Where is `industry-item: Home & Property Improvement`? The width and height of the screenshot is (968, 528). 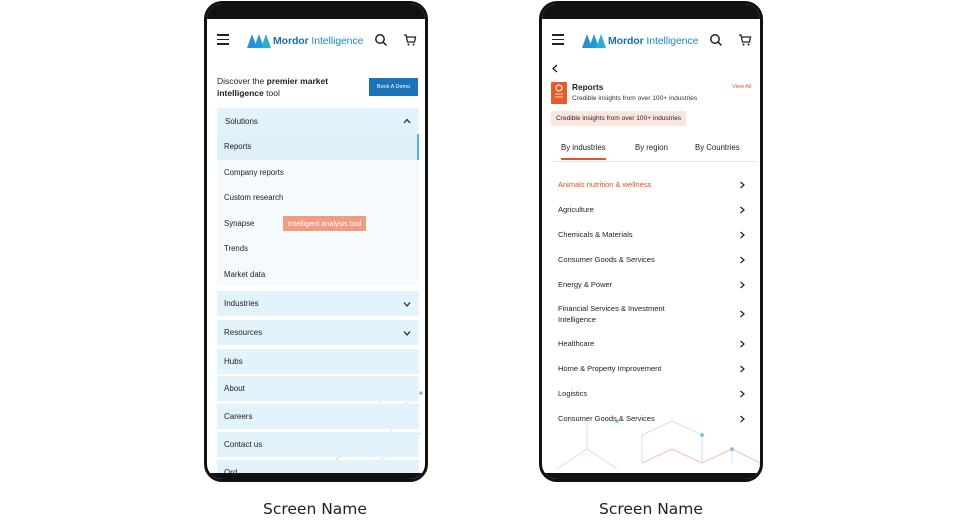
industry-item: Home & Property Improvement is located at coordinates (652, 368).